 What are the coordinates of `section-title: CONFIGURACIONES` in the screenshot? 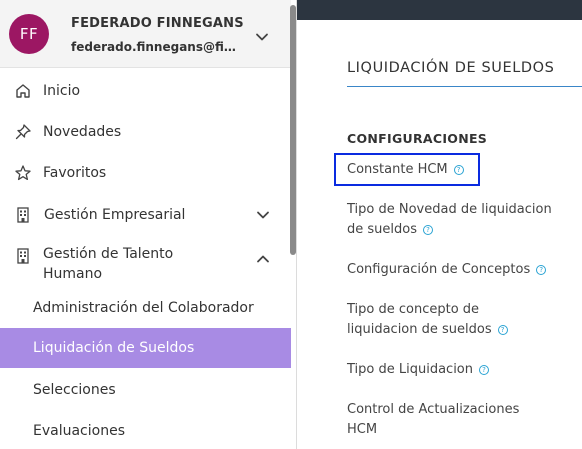 It's located at (417, 138).